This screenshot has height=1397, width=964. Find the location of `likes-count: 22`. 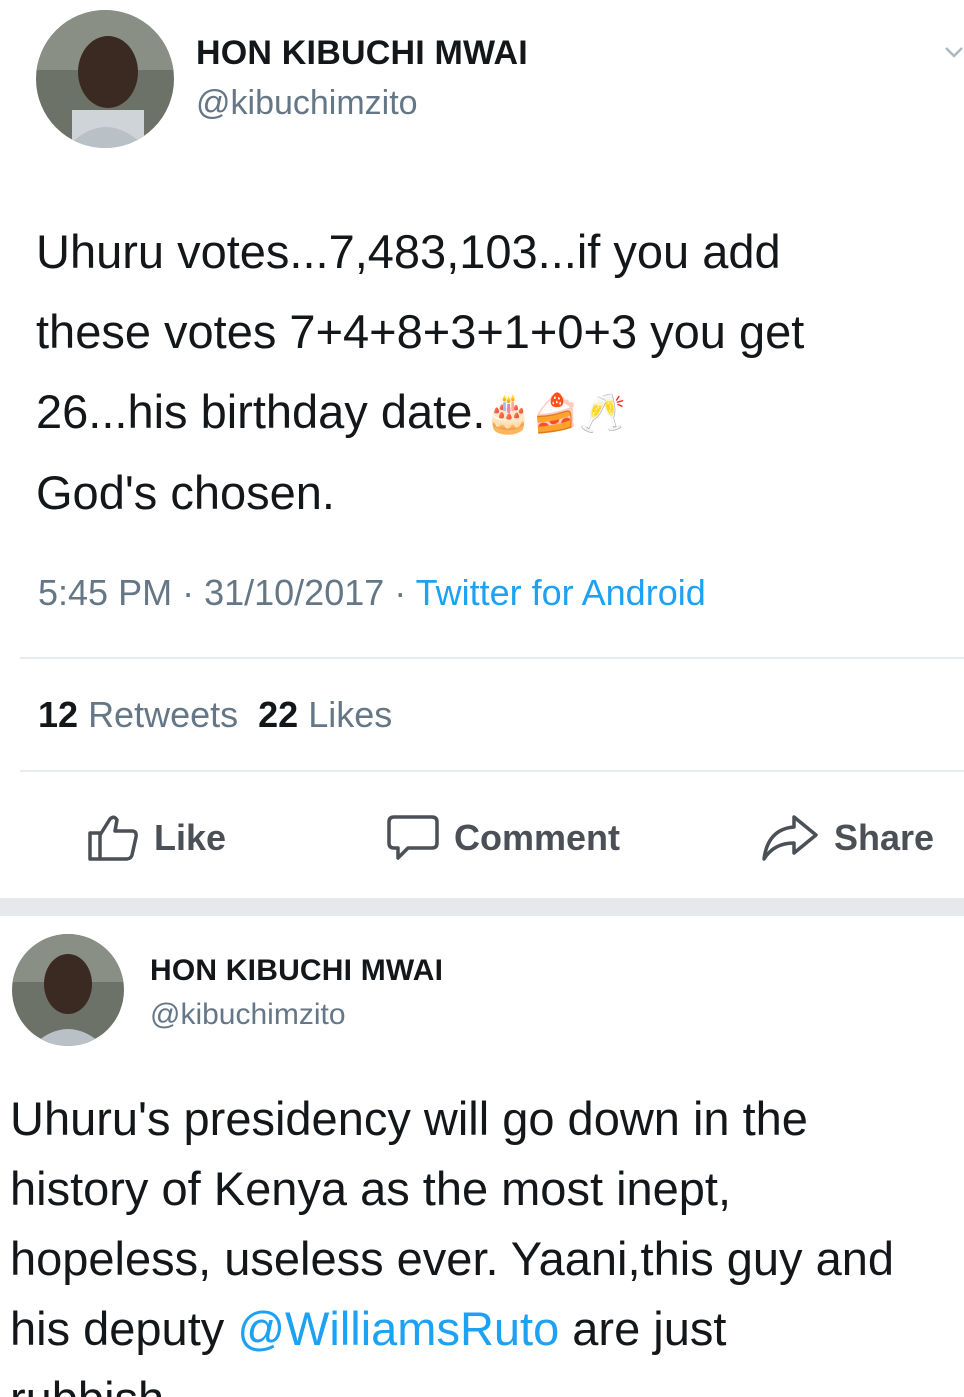

likes-count: 22 is located at coordinates (278, 714).